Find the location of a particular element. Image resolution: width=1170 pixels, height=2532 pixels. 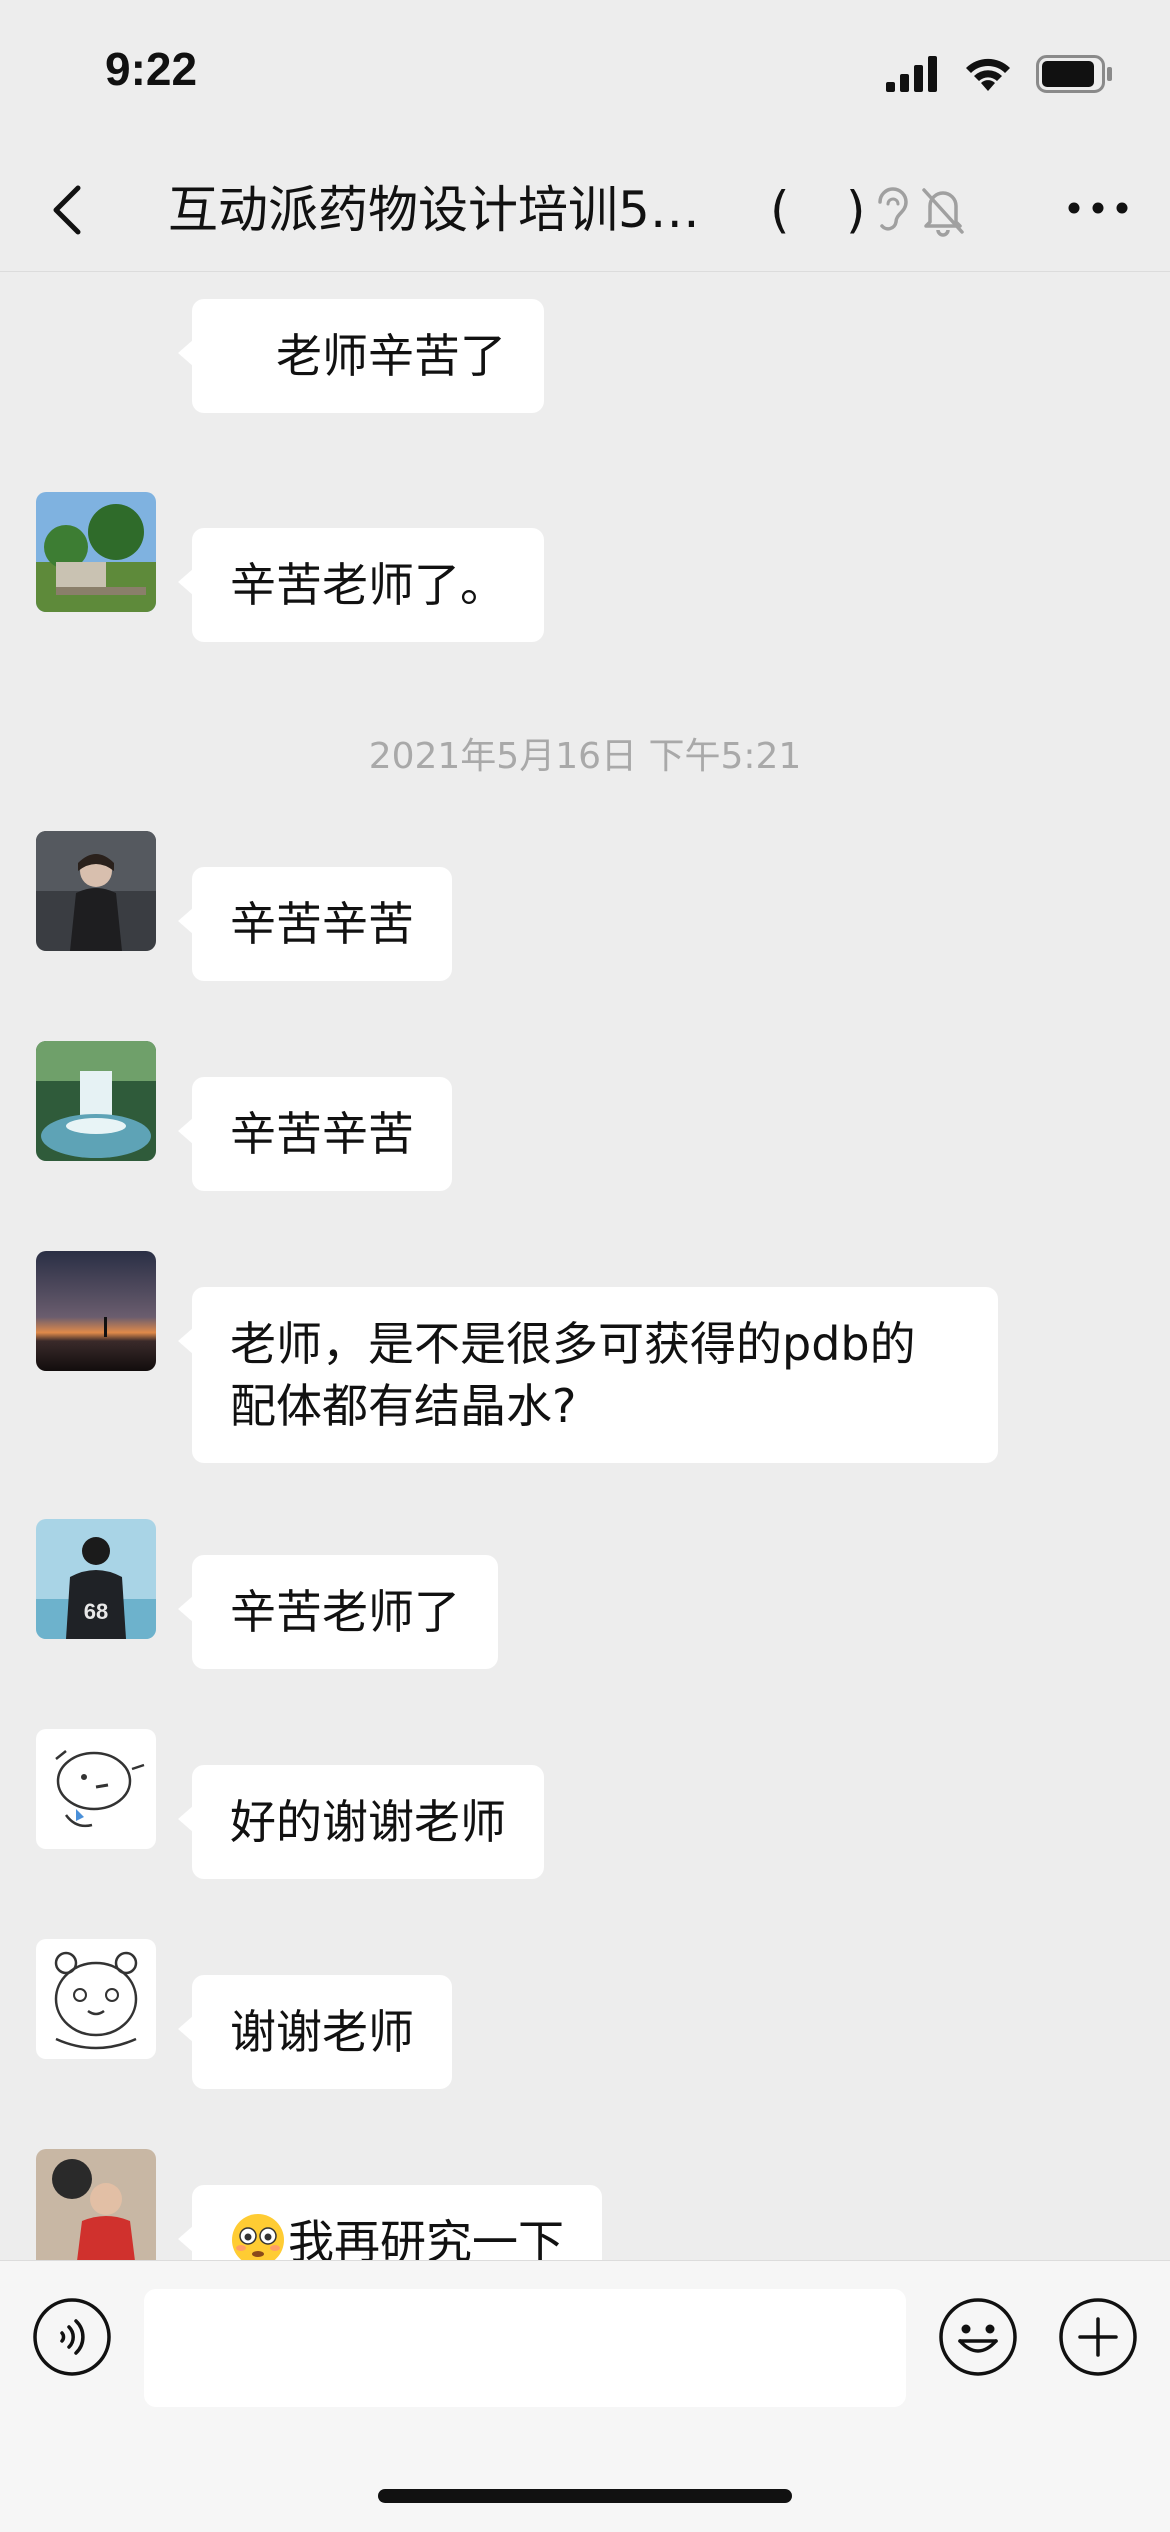

avatar-red-child is located at coordinates (96, 2204).